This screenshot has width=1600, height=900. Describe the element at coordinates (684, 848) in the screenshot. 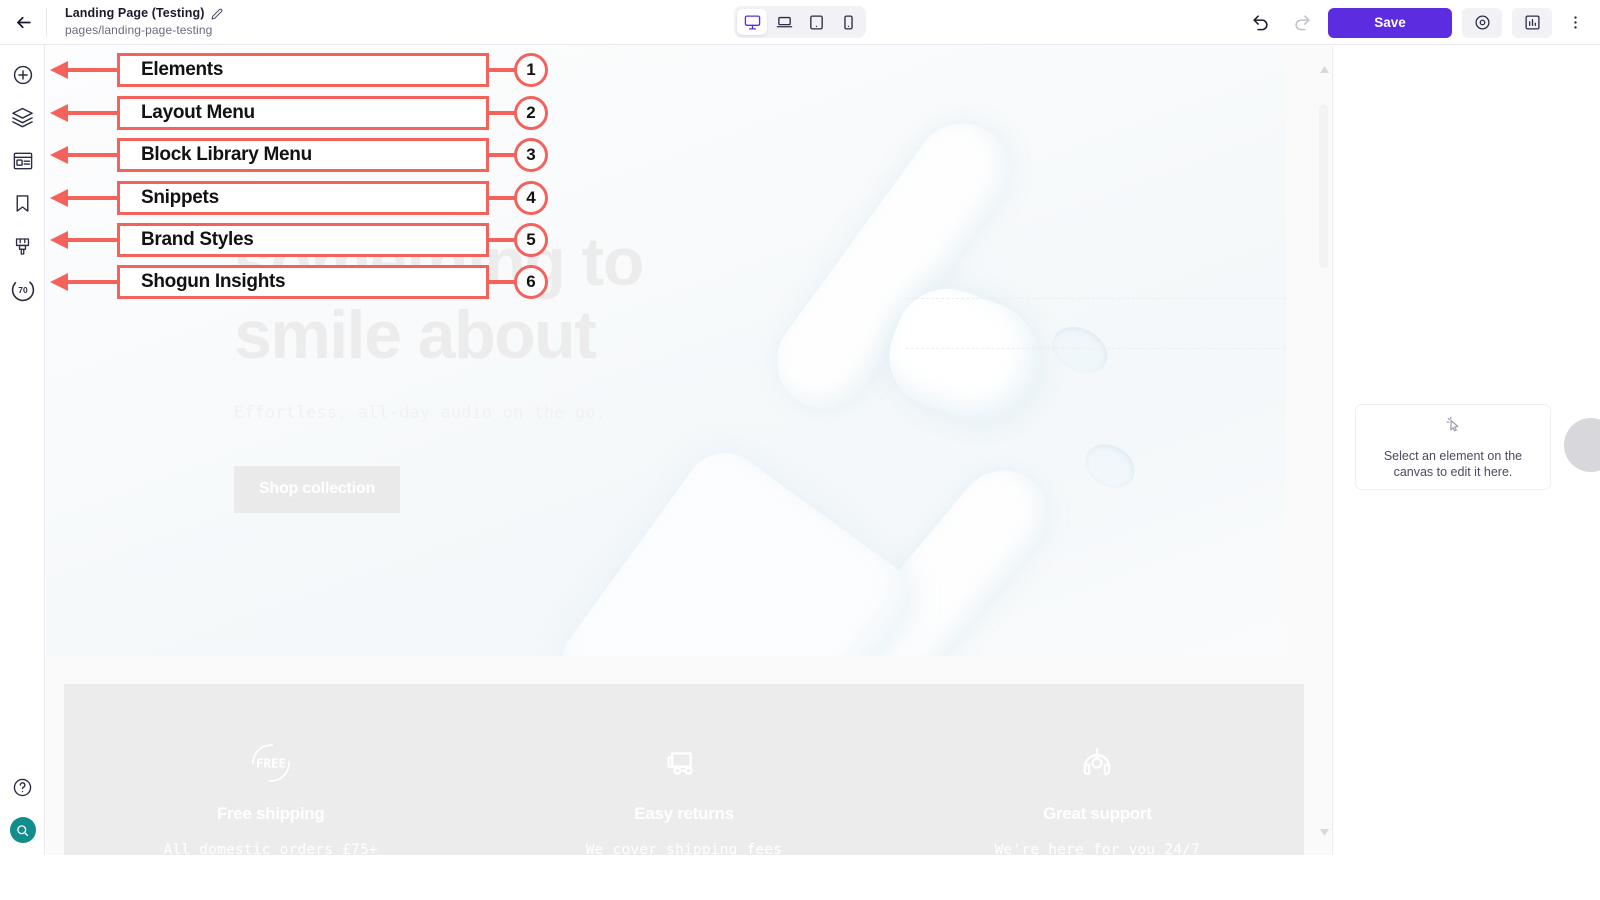

I see `feature-description: We cover shipping fees` at that location.